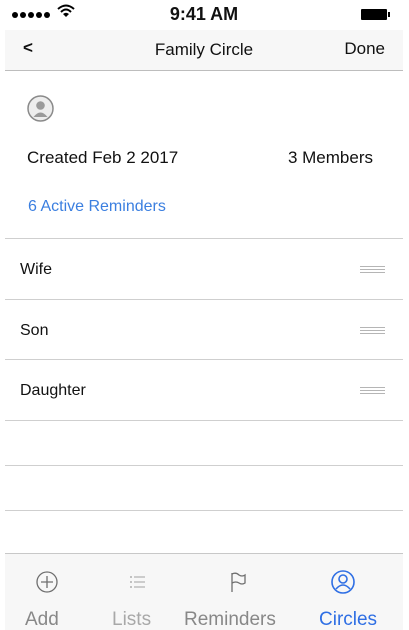  I want to click on member-row: Wife, so click(204, 269).